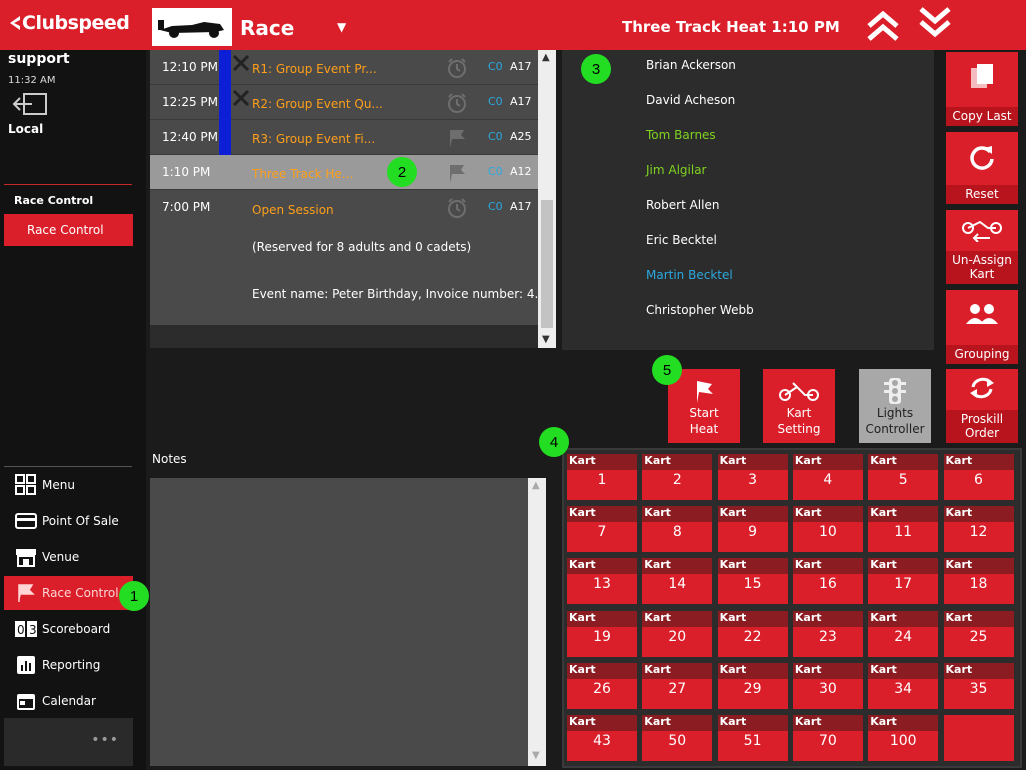  What do you see at coordinates (68, 742) in the screenshot?
I see `more-bar: •••` at bounding box center [68, 742].